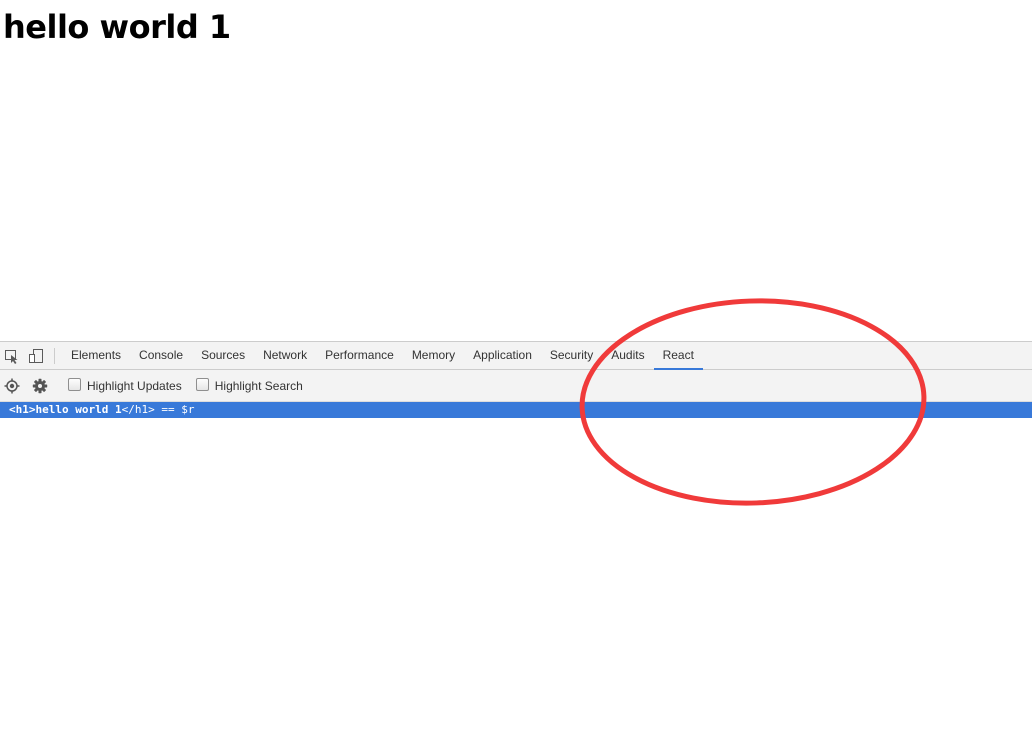 The width and height of the screenshot is (1032, 739). I want to click on page-heading: hello world 1, so click(117, 27).